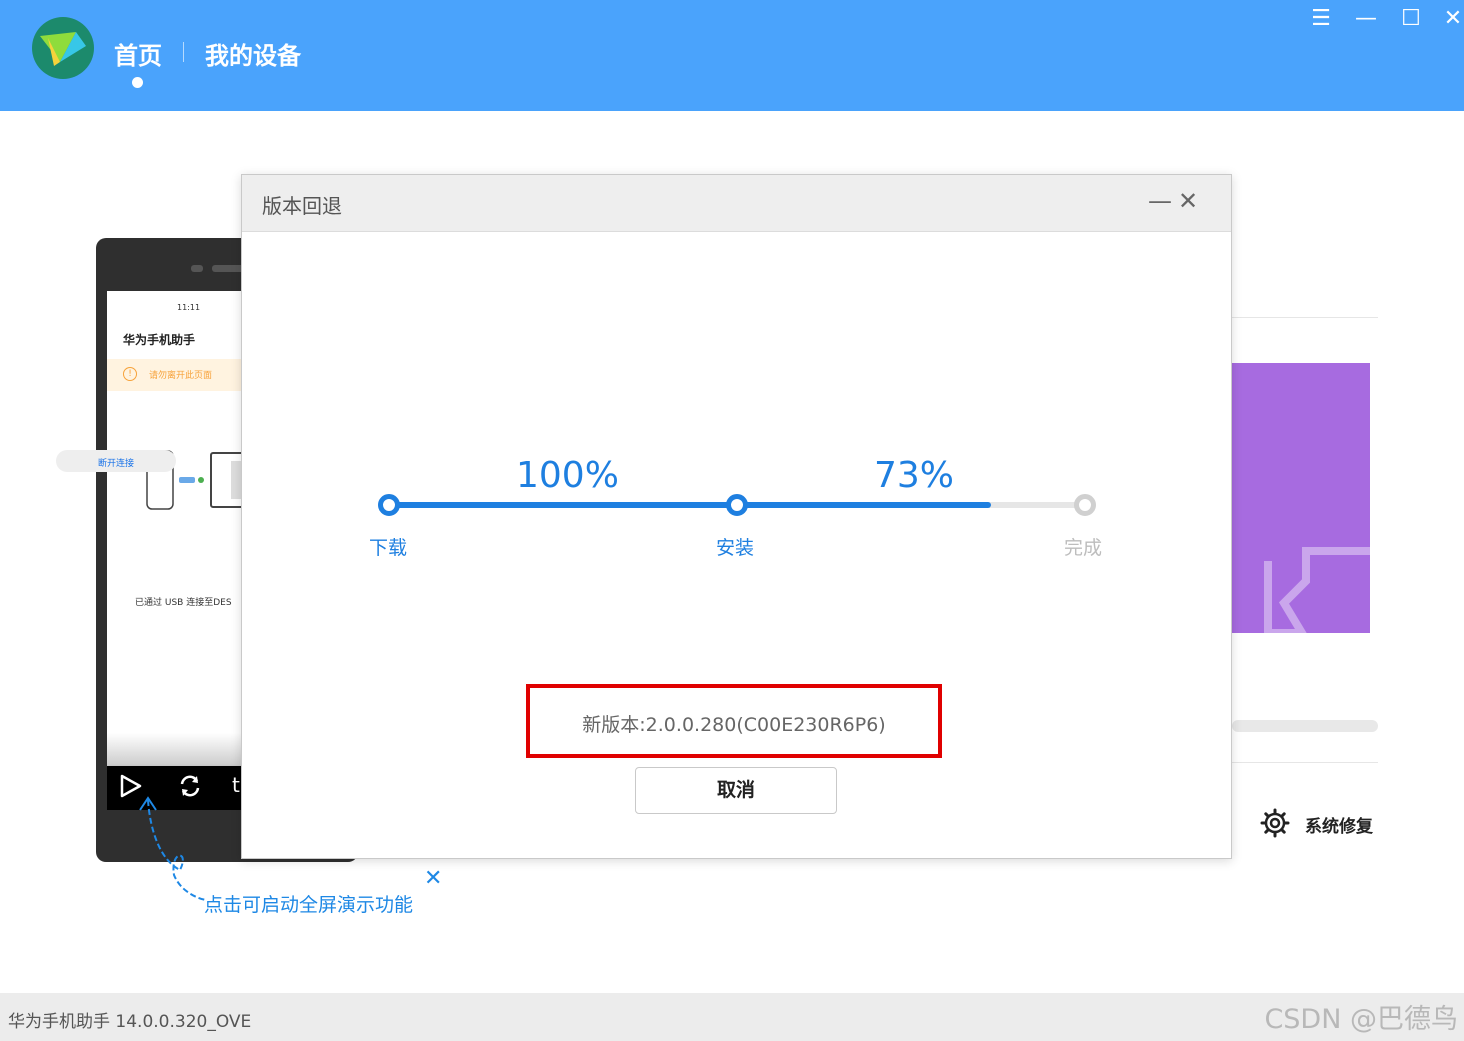 The image size is (1464, 1041). Describe the element at coordinates (179, 550) in the screenshot. I see `phone-screen: 11:11 华为手机助手 ! 请勿离开此页面 已通过 USB 连接至DES` at that location.